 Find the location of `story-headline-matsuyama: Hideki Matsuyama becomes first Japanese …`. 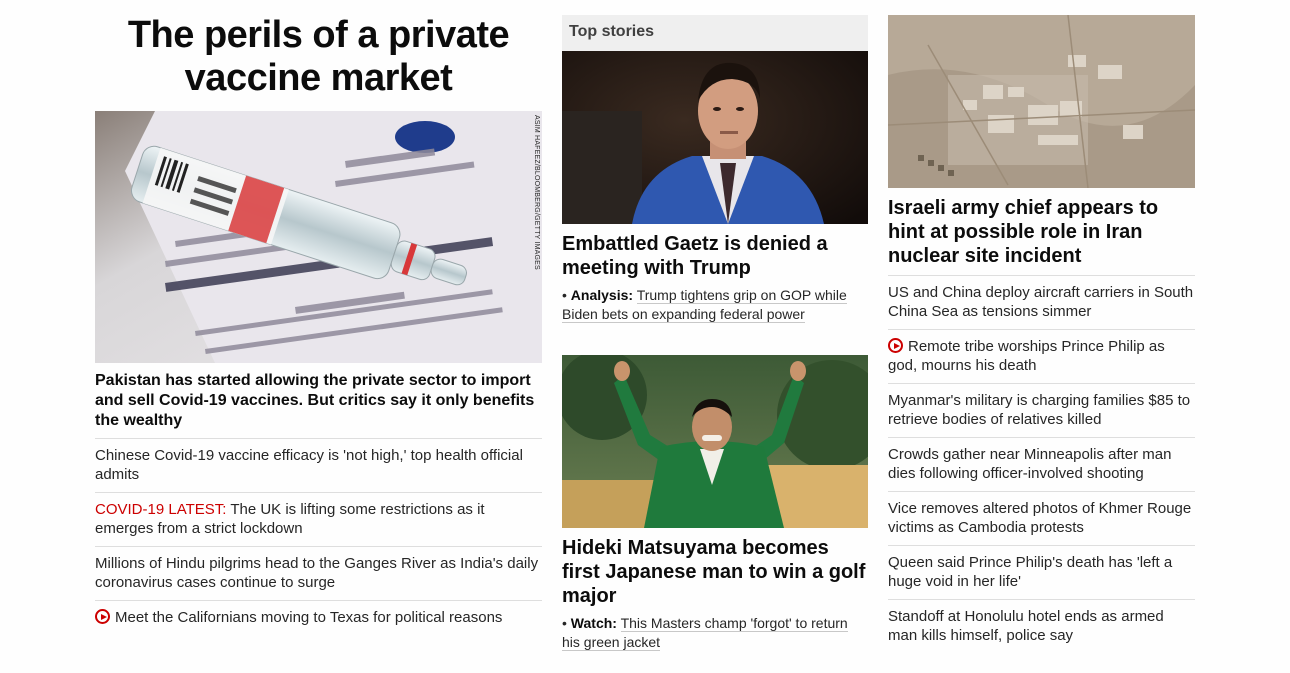

story-headline-matsuyama: Hideki Matsuyama becomes first Japanese … is located at coordinates (715, 572).